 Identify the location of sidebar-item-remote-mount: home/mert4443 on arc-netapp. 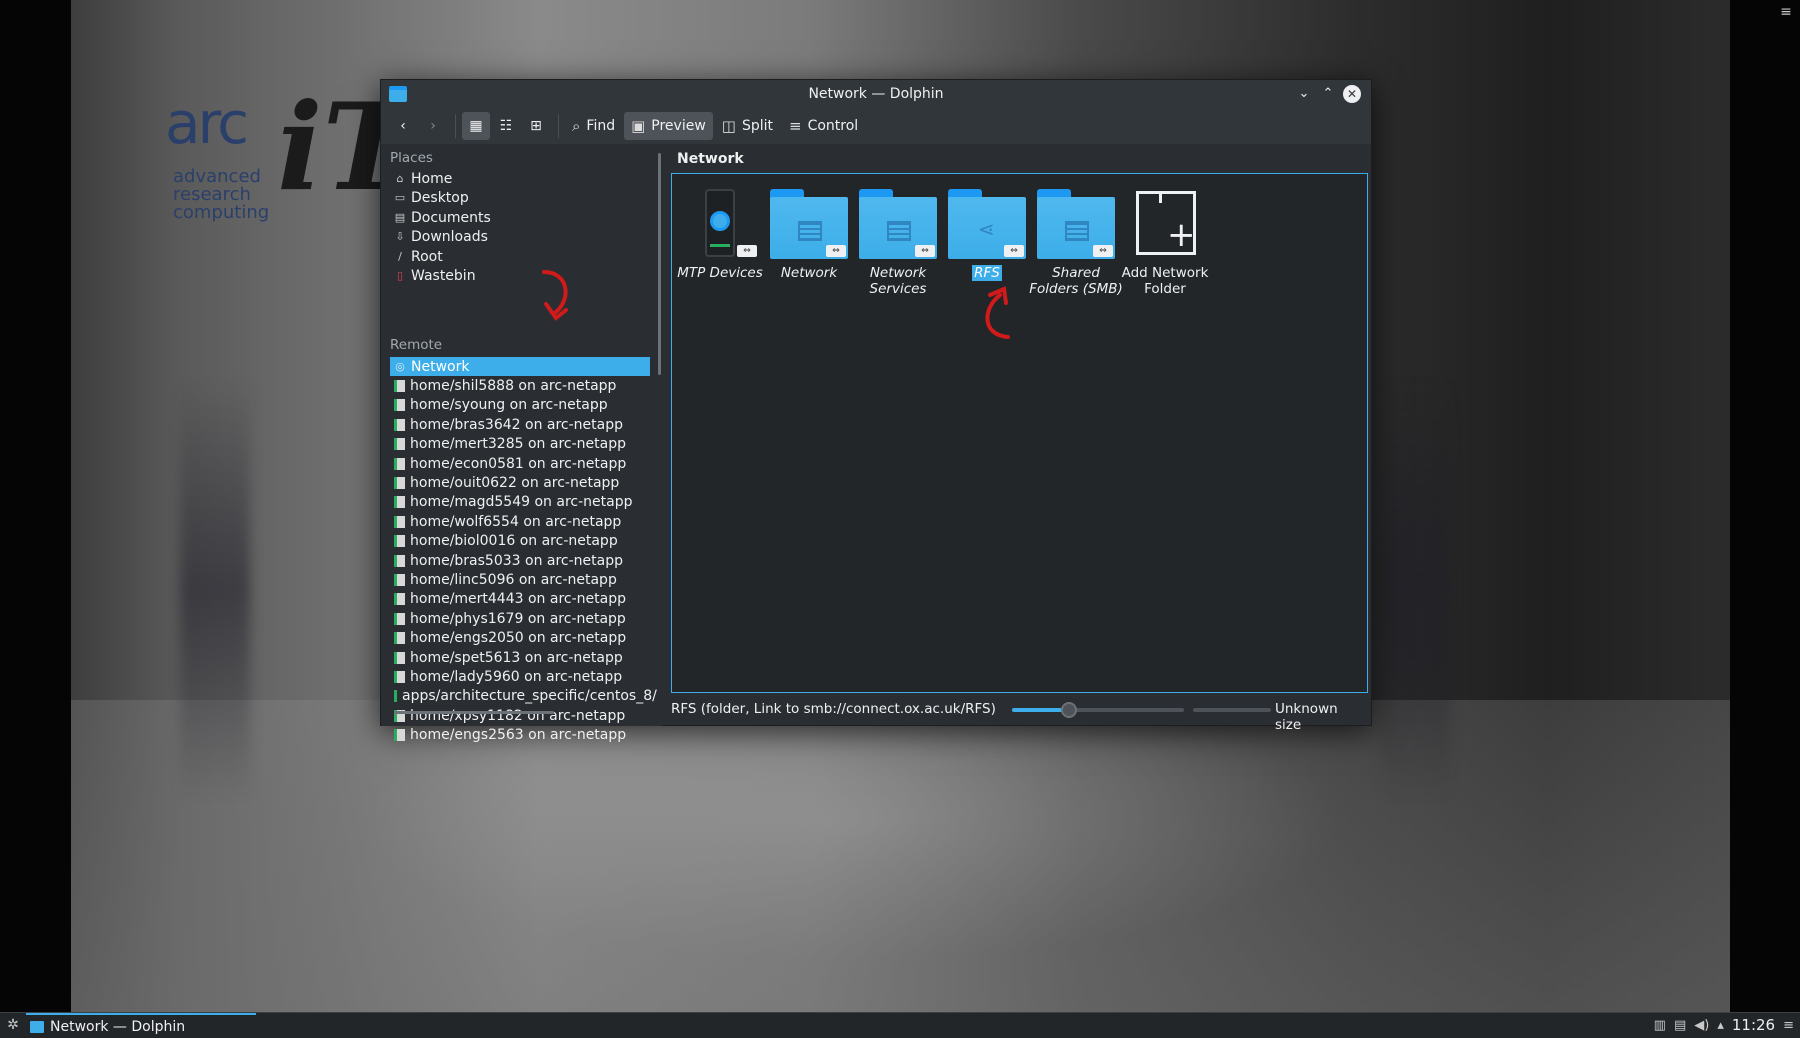
(520, 599).